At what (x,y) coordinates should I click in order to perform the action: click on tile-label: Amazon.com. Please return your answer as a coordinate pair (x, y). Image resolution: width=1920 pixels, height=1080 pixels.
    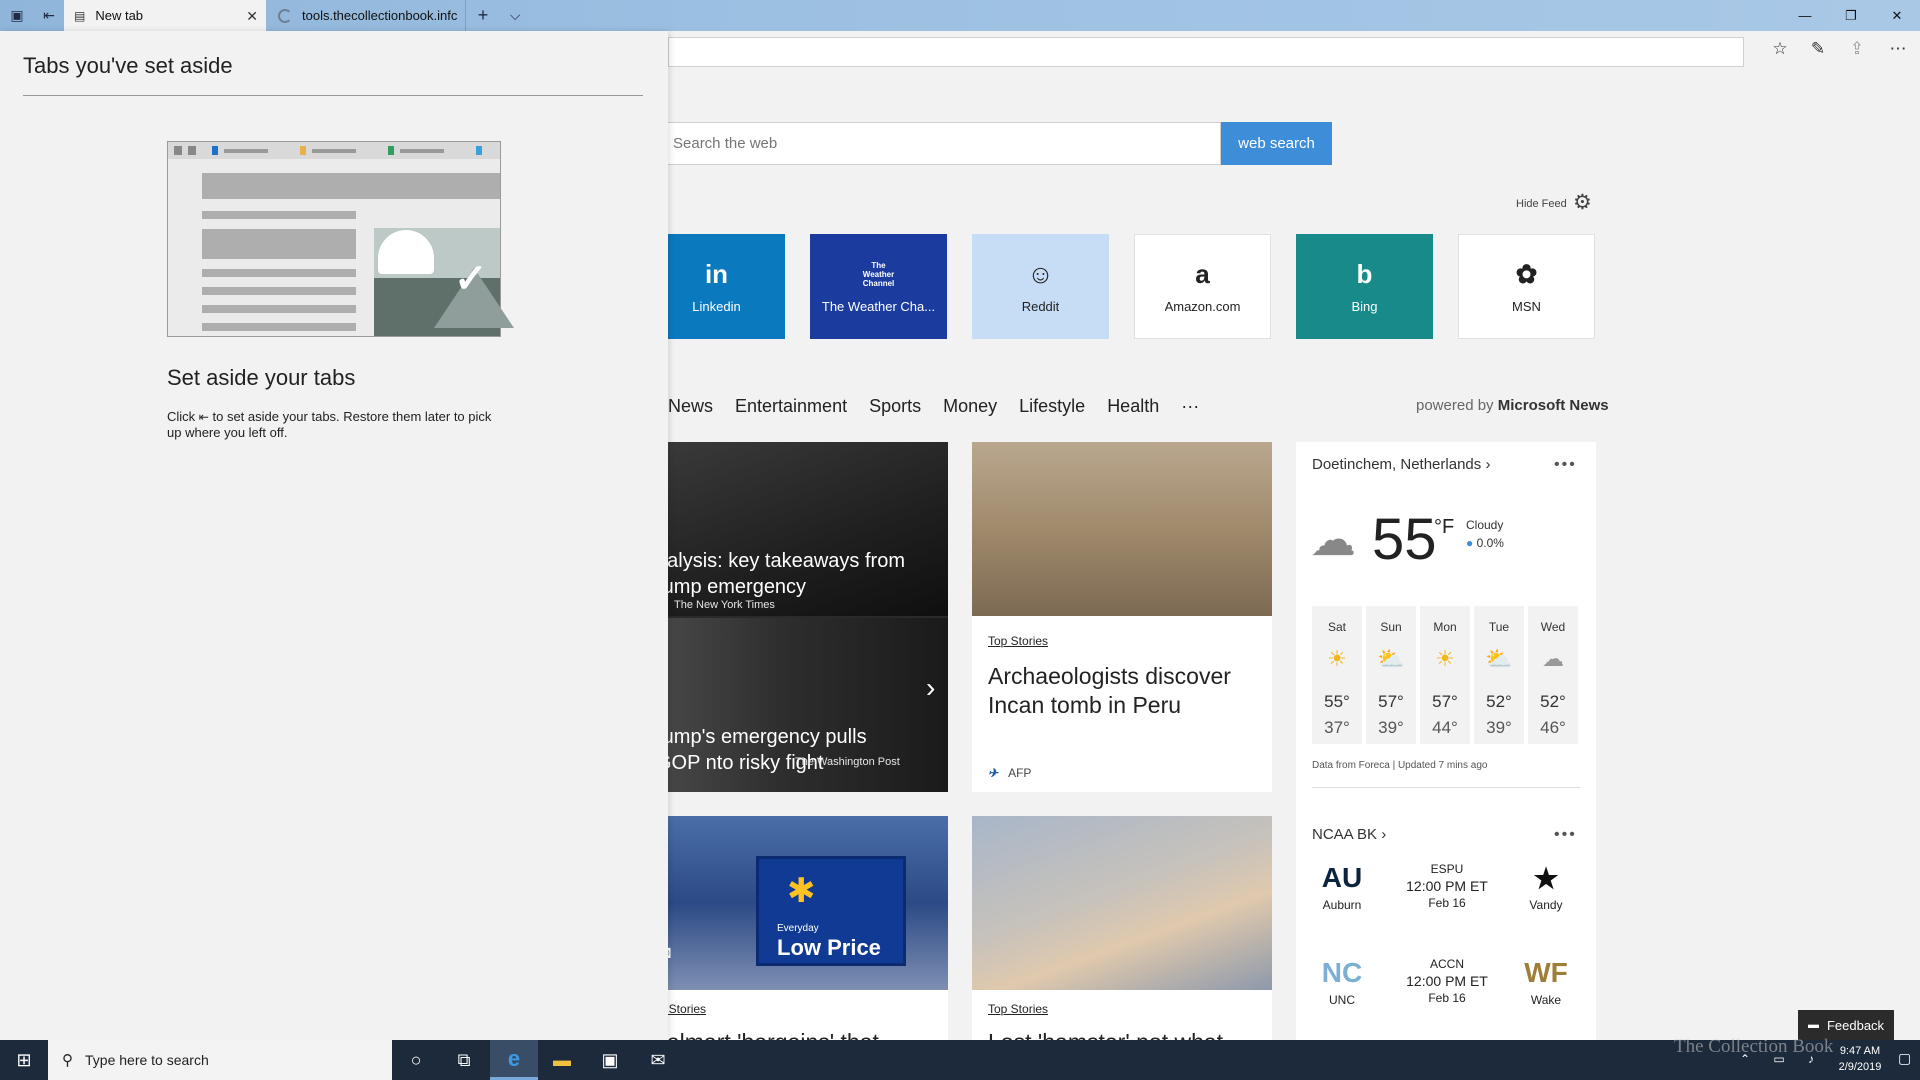
    Looking at the image, I should click on (1202, 306).